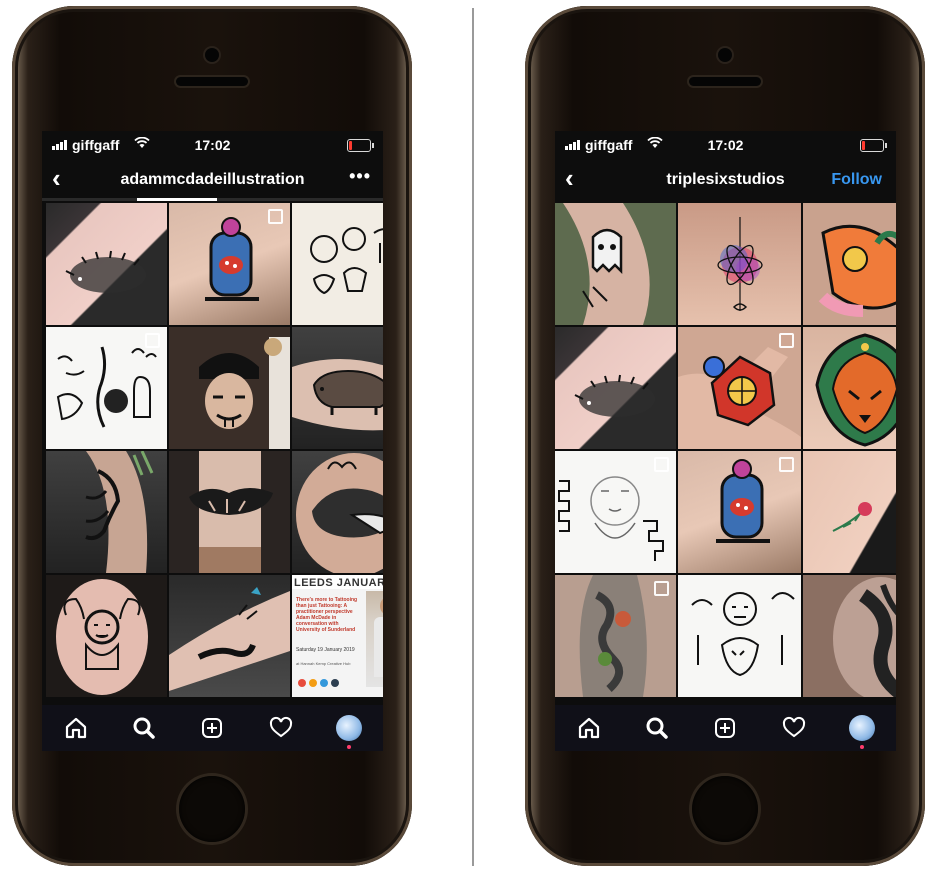 The width and height of the screenshot is (929, 872). Describe the element at coordinates (338, 583) in the screenshot. I see `leaflet-heading: LEEDS JANUARY` at that location.